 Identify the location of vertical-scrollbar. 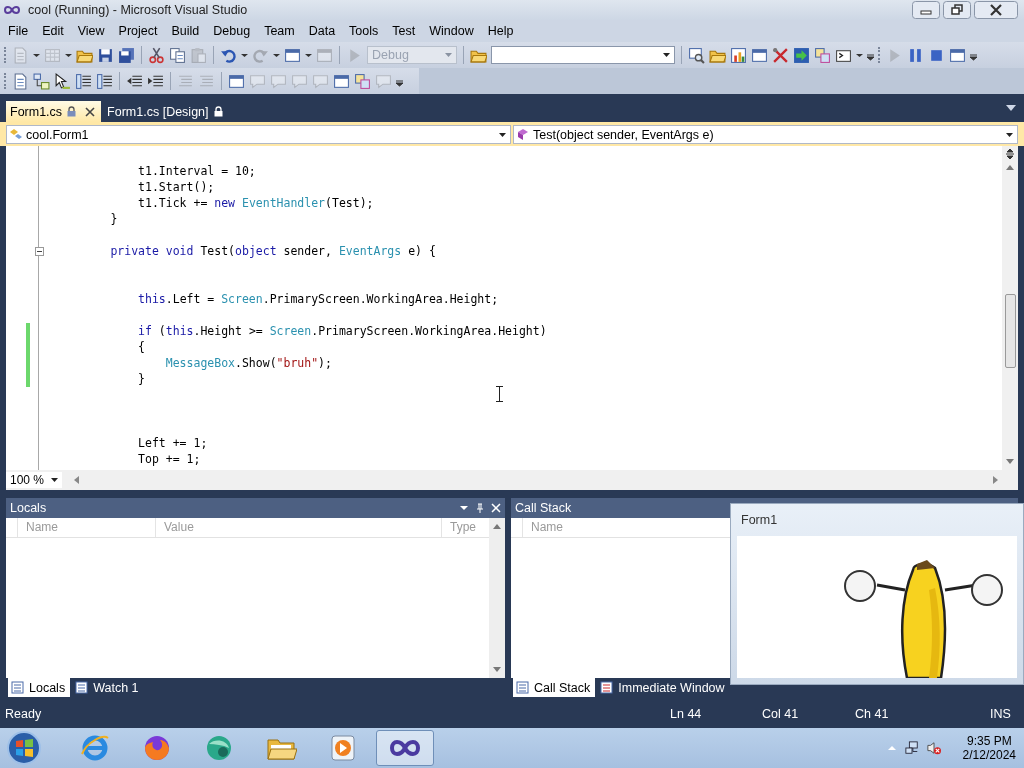
(1010, 308).